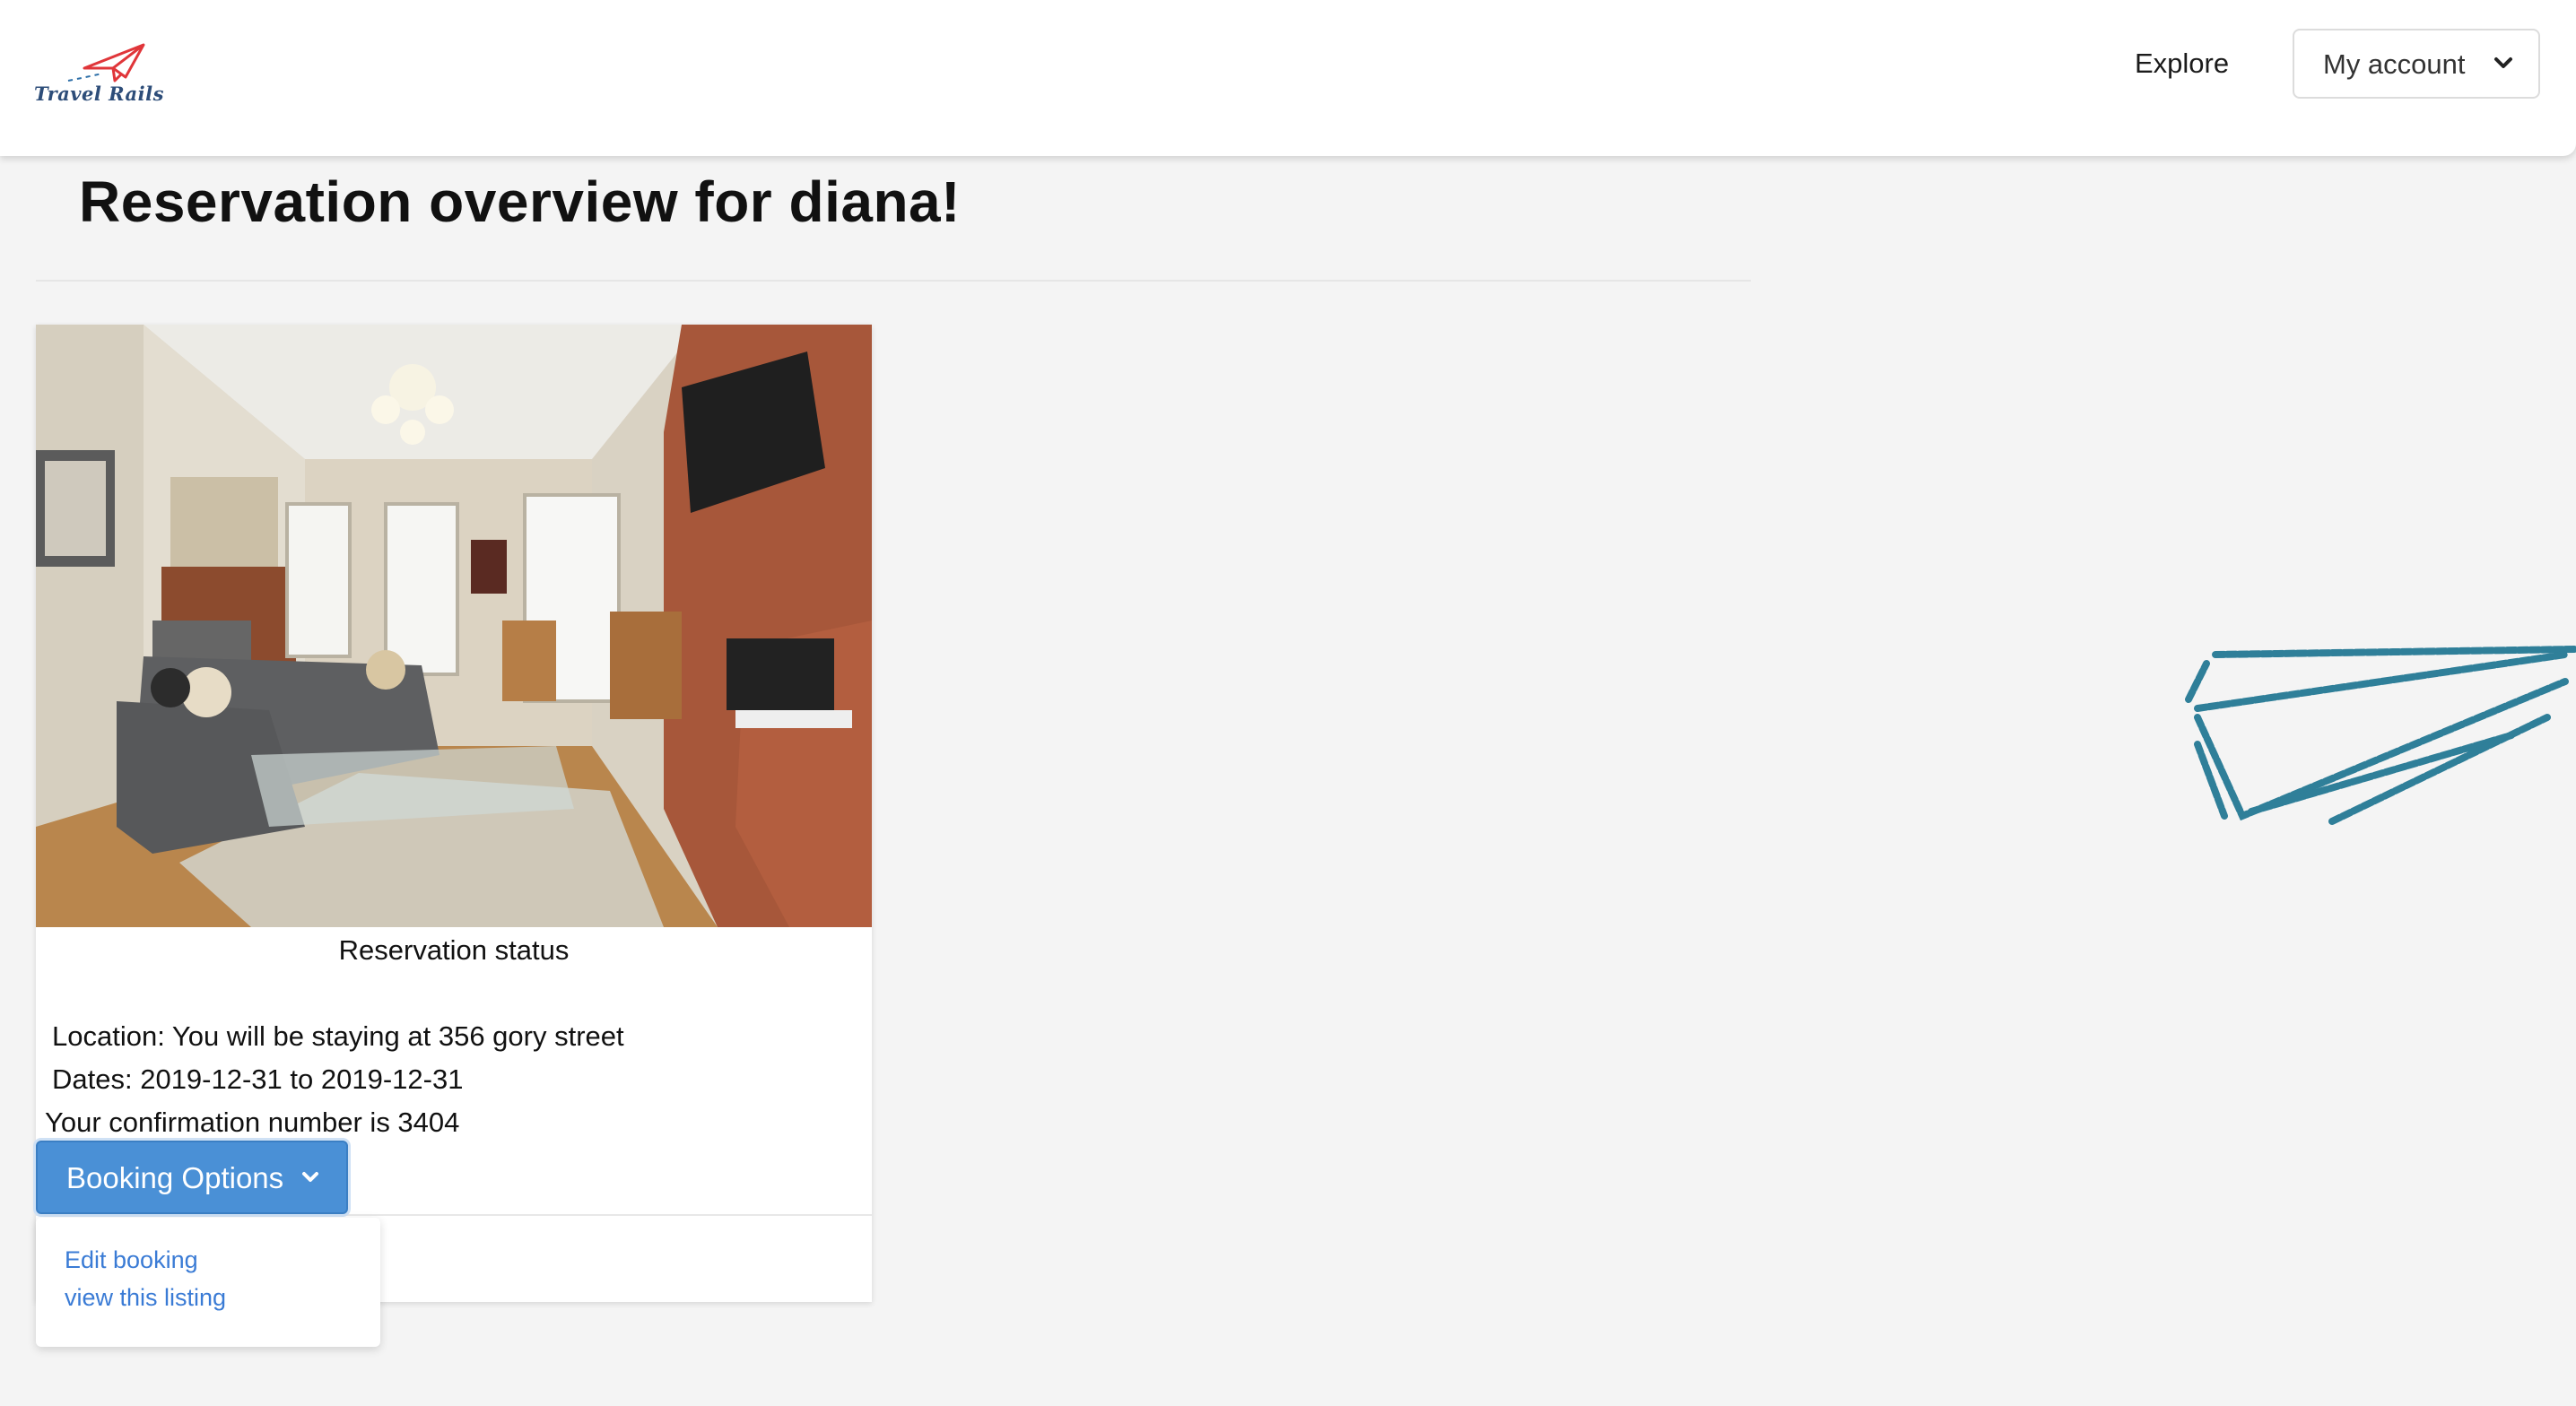 The height and width of the screenshot is (1406, 2576). I want to click on confirmation-number: Your confirmation number is 3404, so click(252, 1122).